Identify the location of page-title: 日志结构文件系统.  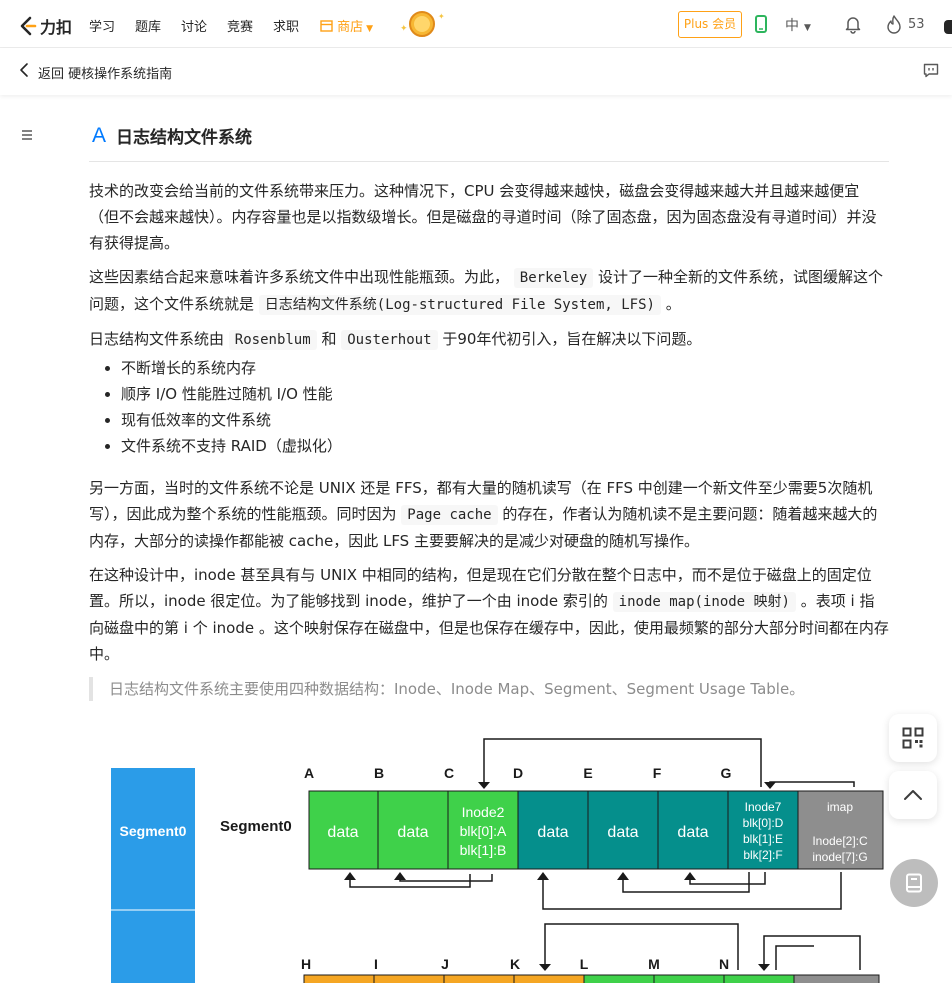
(184, 138).